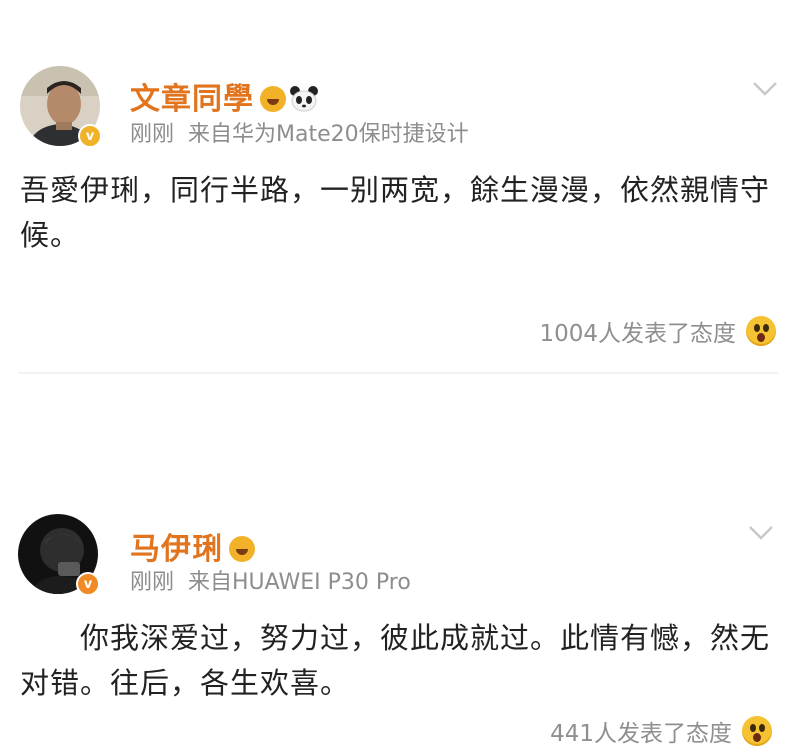 The width and height of the screenshot is (792, 756). I want to click on reaction-bar: 1004人发表了态度, so click(657, 331).